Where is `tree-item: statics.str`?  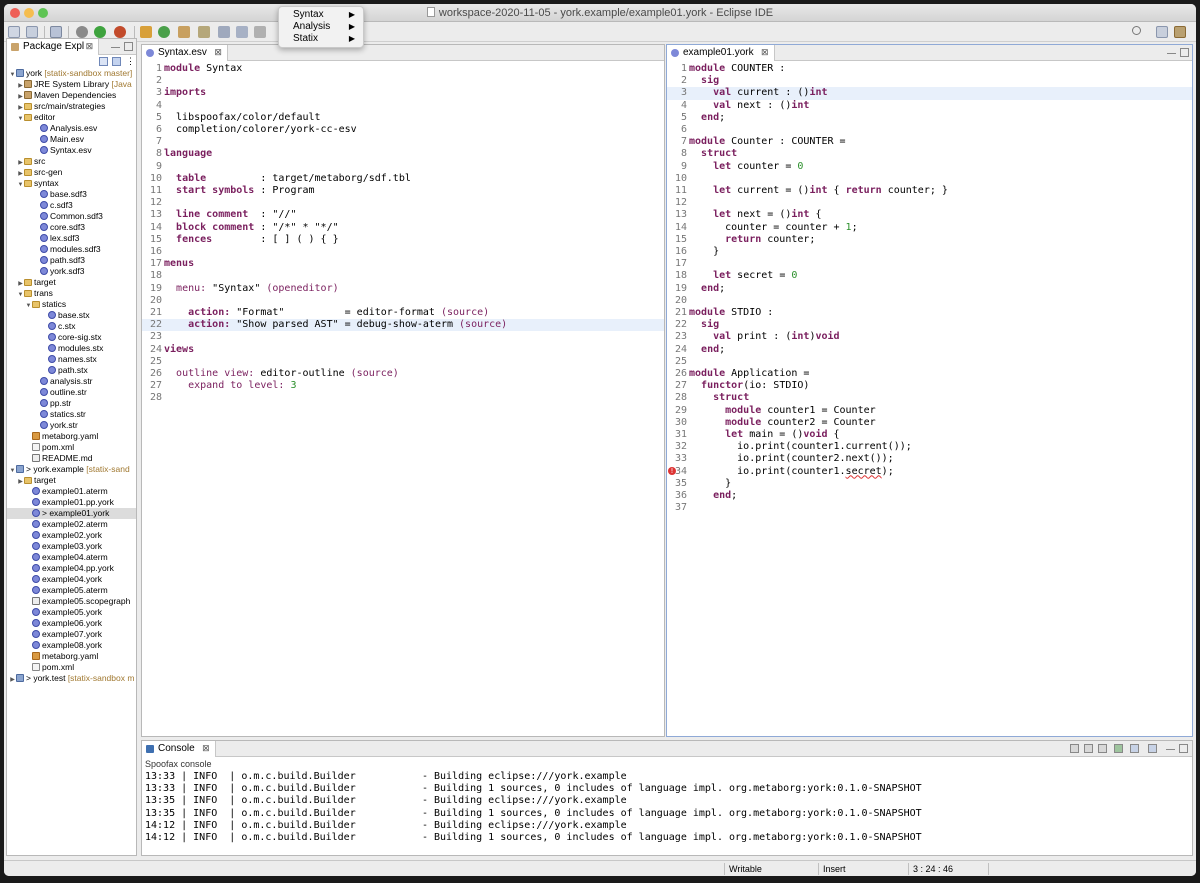
tree-item: statics.str is located at coordinates (71, 414).